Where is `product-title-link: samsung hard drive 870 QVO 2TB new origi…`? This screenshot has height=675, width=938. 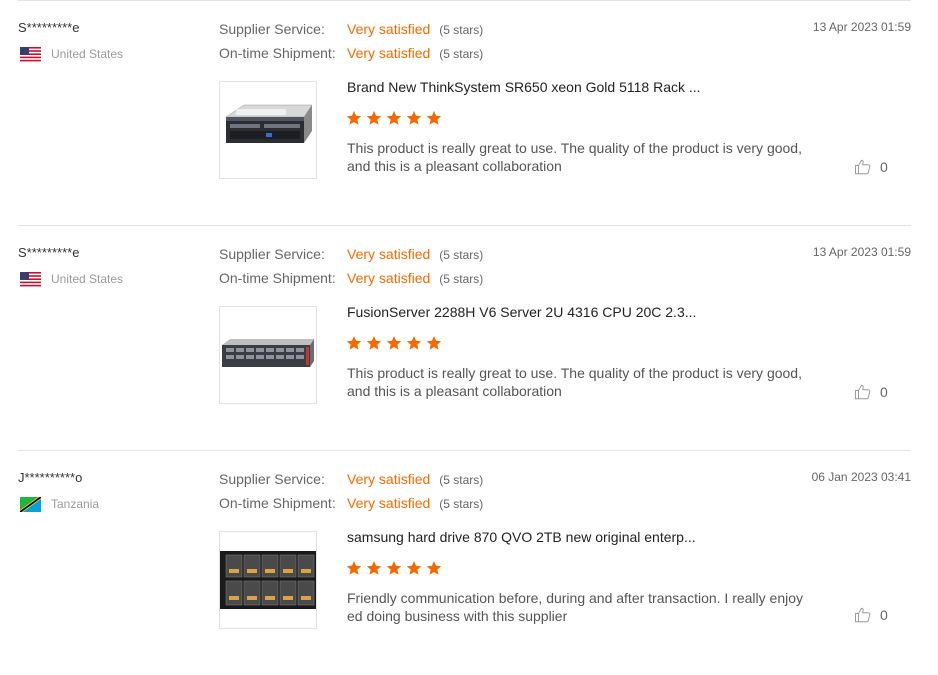
product-title-link: samsung hard drive 870 QVO 2TB new origi… is located at coordinates (521, 537).